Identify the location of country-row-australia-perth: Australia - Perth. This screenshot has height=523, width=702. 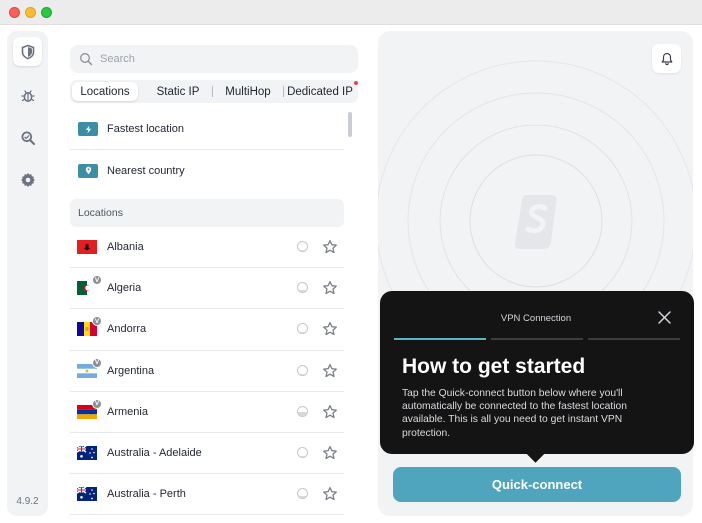
(207, 495).